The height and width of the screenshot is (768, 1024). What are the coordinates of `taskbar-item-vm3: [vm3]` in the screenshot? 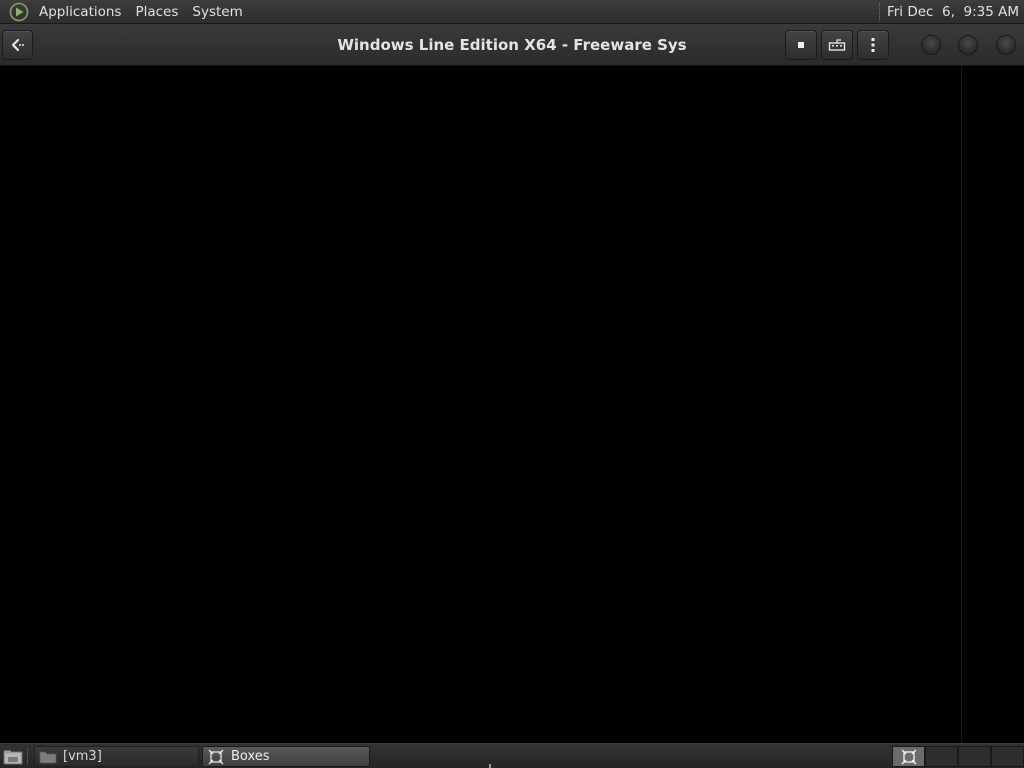 It's located at (116, 756).